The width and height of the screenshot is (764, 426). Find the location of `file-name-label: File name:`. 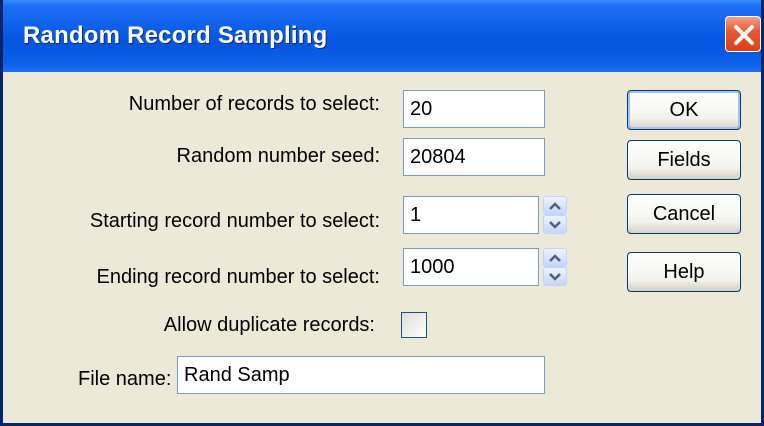

file-name-label: File name: is located at coordinates (125, 379).